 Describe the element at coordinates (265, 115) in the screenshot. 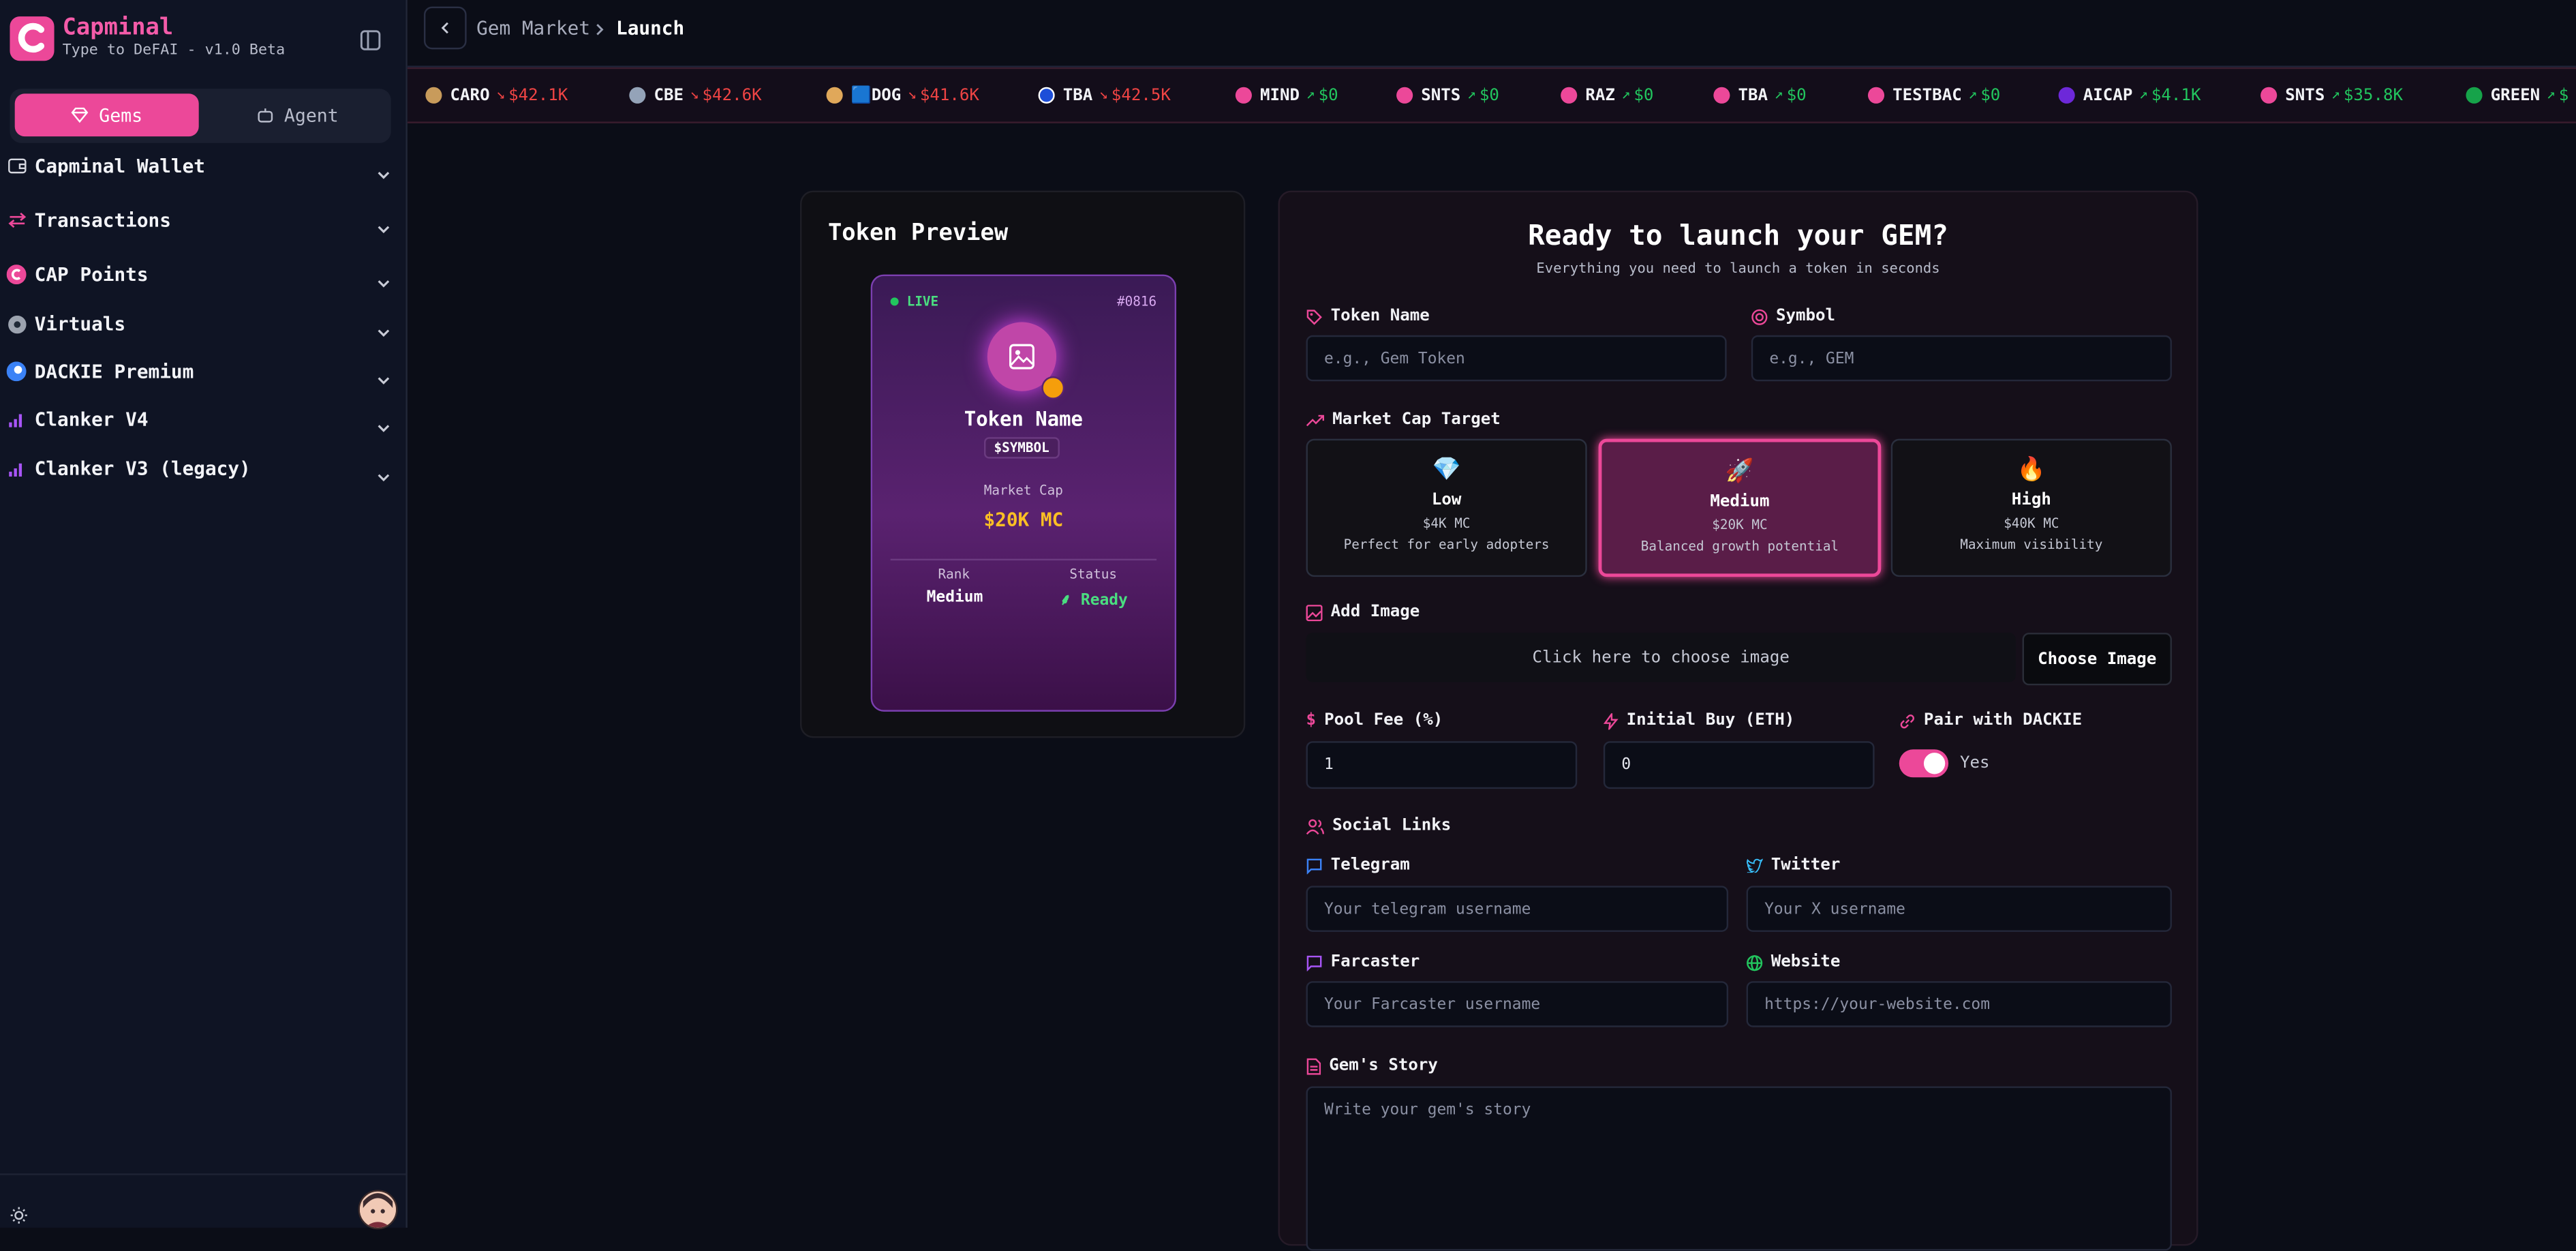

I see `robot-icon` at that location.